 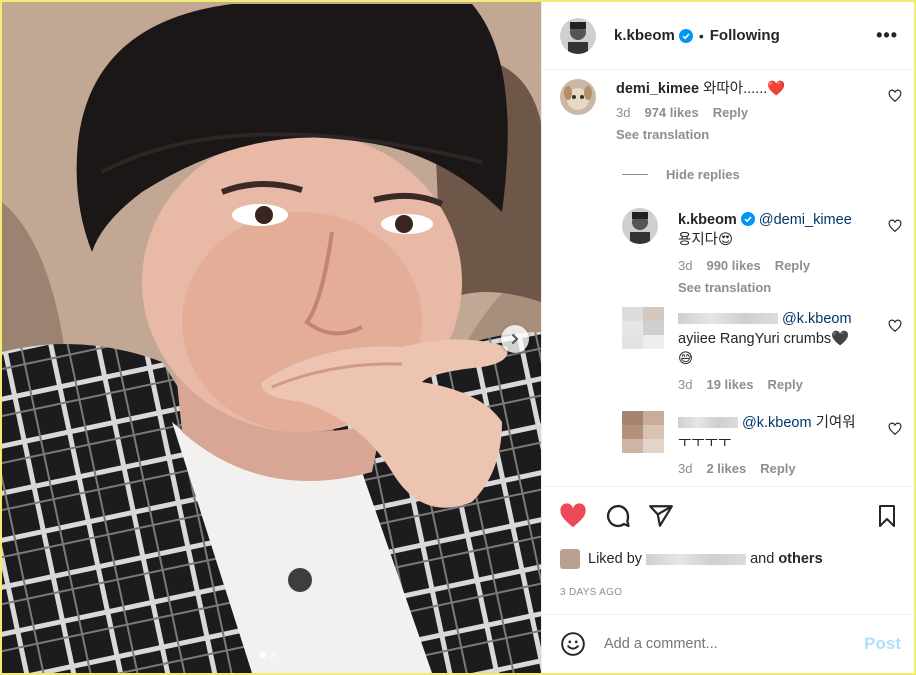 I want to click on reply-text: 기여워, so click(x=835, y=423).